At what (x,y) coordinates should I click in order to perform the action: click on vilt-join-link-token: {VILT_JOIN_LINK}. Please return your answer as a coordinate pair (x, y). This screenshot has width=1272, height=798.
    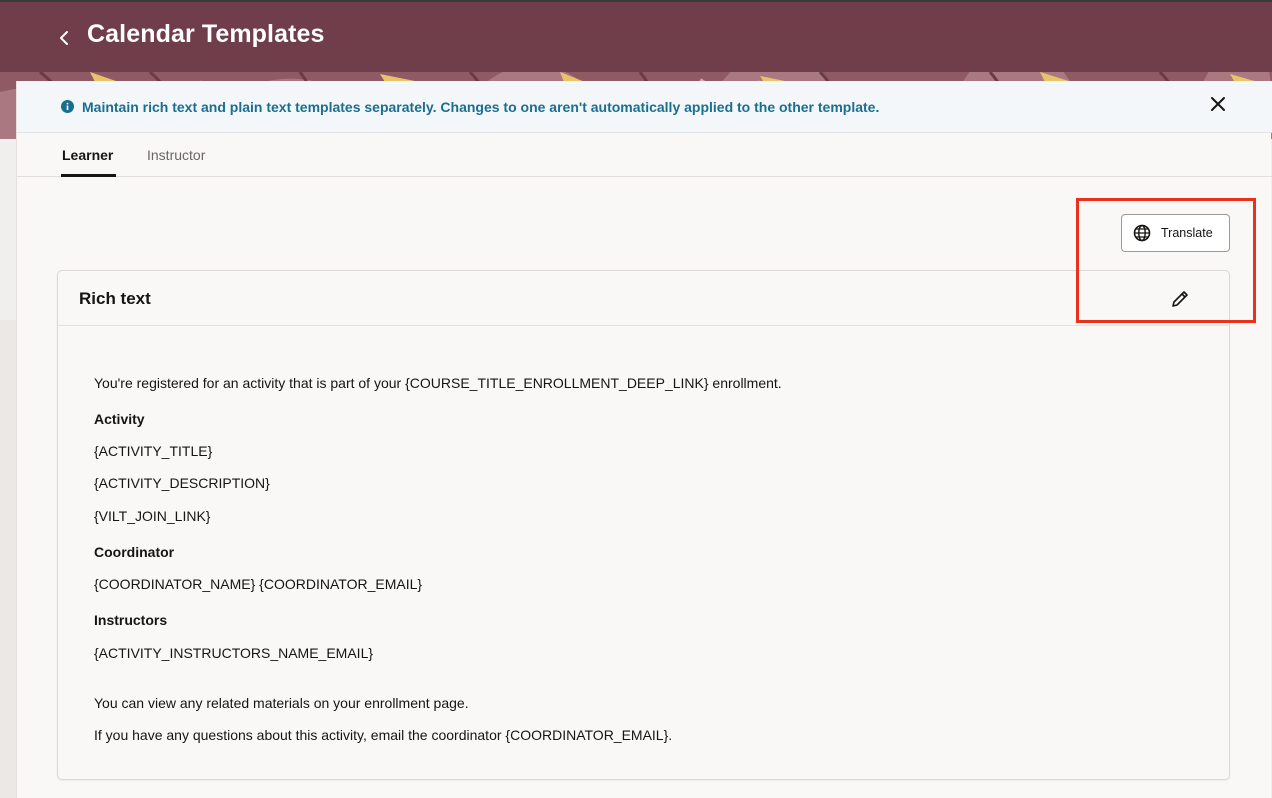
    Looking at the image, I should click on (152, 516).